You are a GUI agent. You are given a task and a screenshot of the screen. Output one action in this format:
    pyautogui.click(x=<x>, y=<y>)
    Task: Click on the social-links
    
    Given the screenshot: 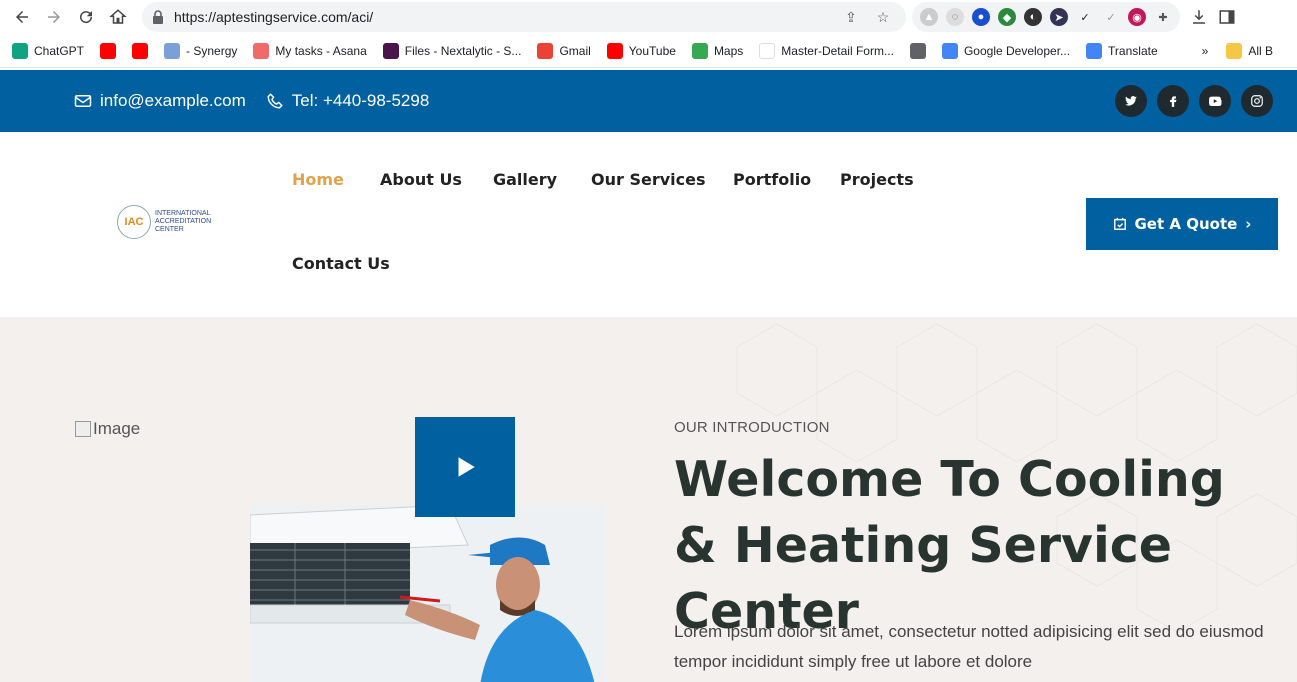 What is the action you would take?
    pyautogui.click(x=1194, y=101)
    